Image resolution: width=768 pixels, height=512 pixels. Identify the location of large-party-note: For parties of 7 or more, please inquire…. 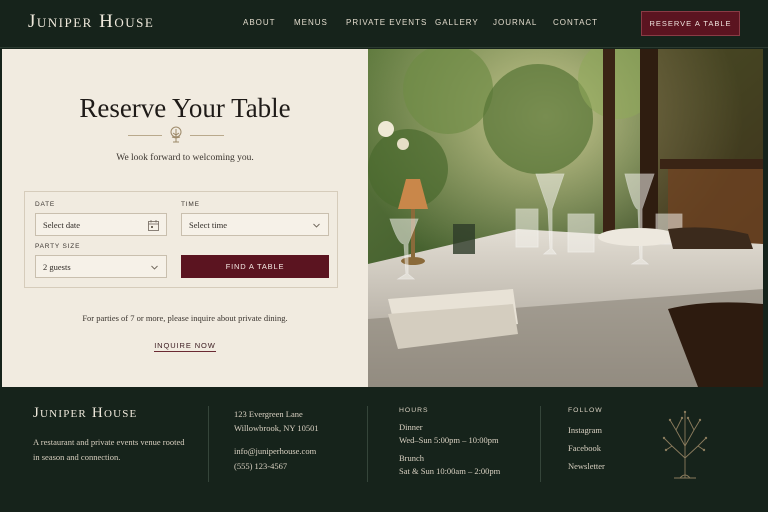
(185, 318).